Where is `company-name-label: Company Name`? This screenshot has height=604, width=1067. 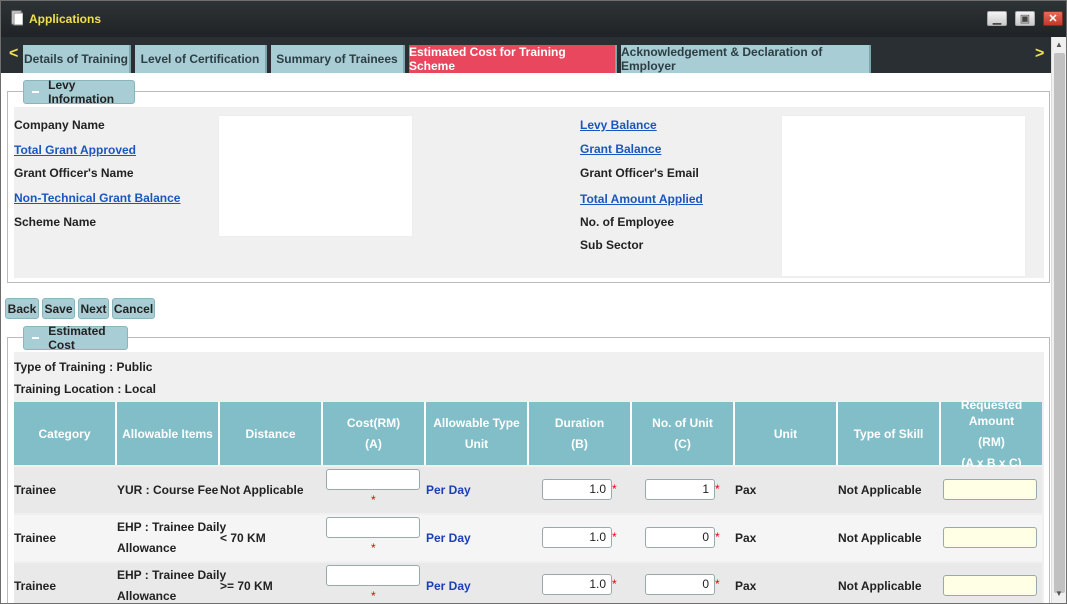
company-name-label: Company Name is located at coordinates (59, 125).